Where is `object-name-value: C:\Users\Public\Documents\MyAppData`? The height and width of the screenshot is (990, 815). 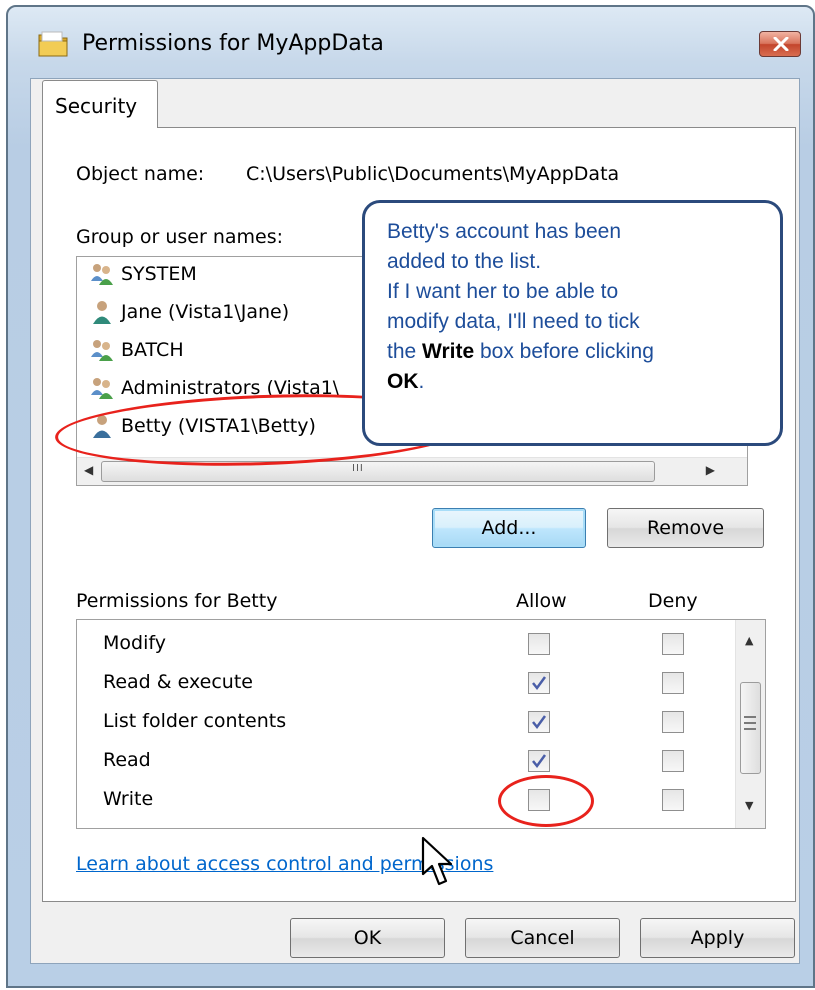 object-name-value: C:\Users\Public\Documents\MyAppData is located at coordinates (433, 174).